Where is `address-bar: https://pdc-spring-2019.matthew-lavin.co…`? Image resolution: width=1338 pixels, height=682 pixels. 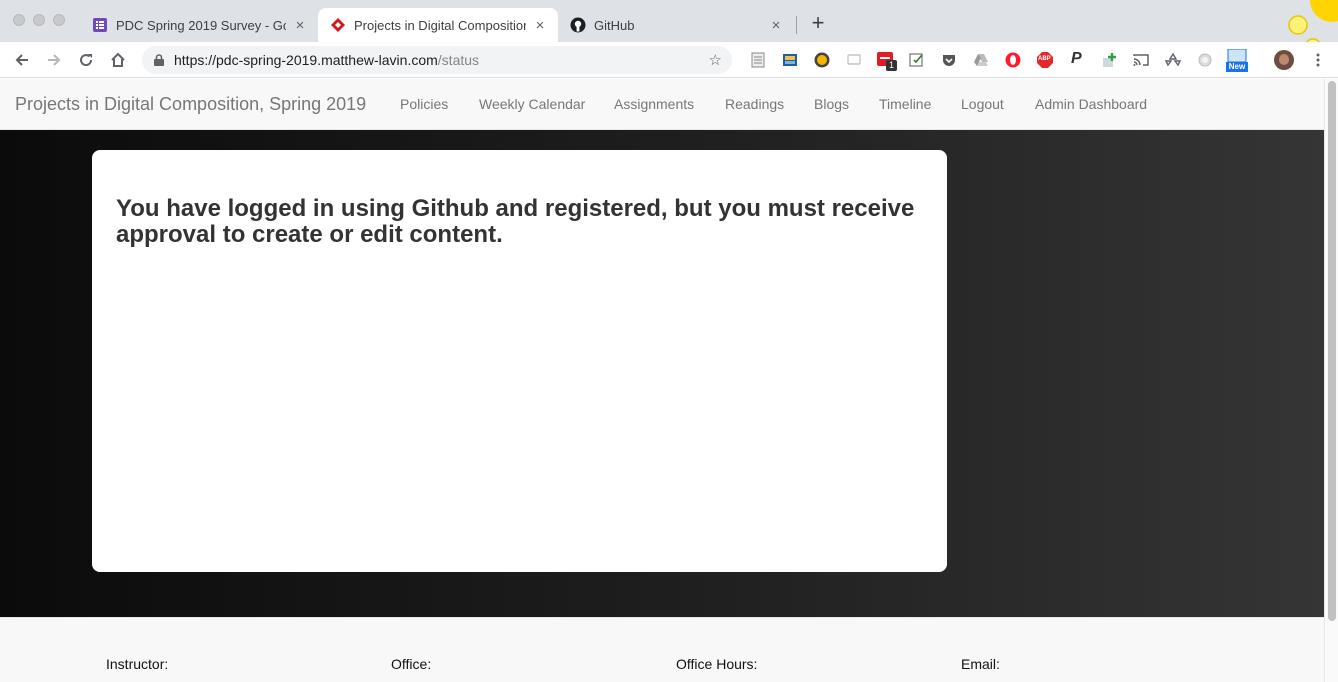 address-bar: https://pdc-spring-2019.matthew-lavin.co… is located at coordinates (437, 60).